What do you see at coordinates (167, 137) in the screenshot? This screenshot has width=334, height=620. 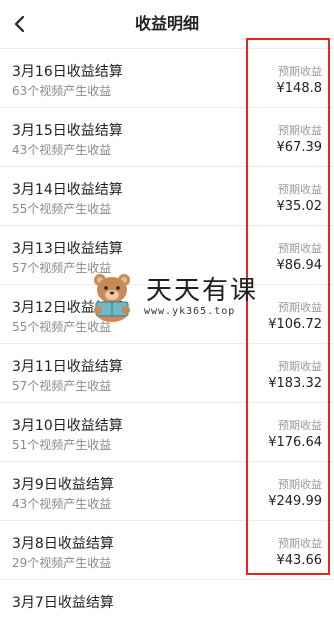 I see `list-item: 3月15日收益结算 43个视频产生收益 预期收益 ¥67.39` at bounding box center [167, 137].